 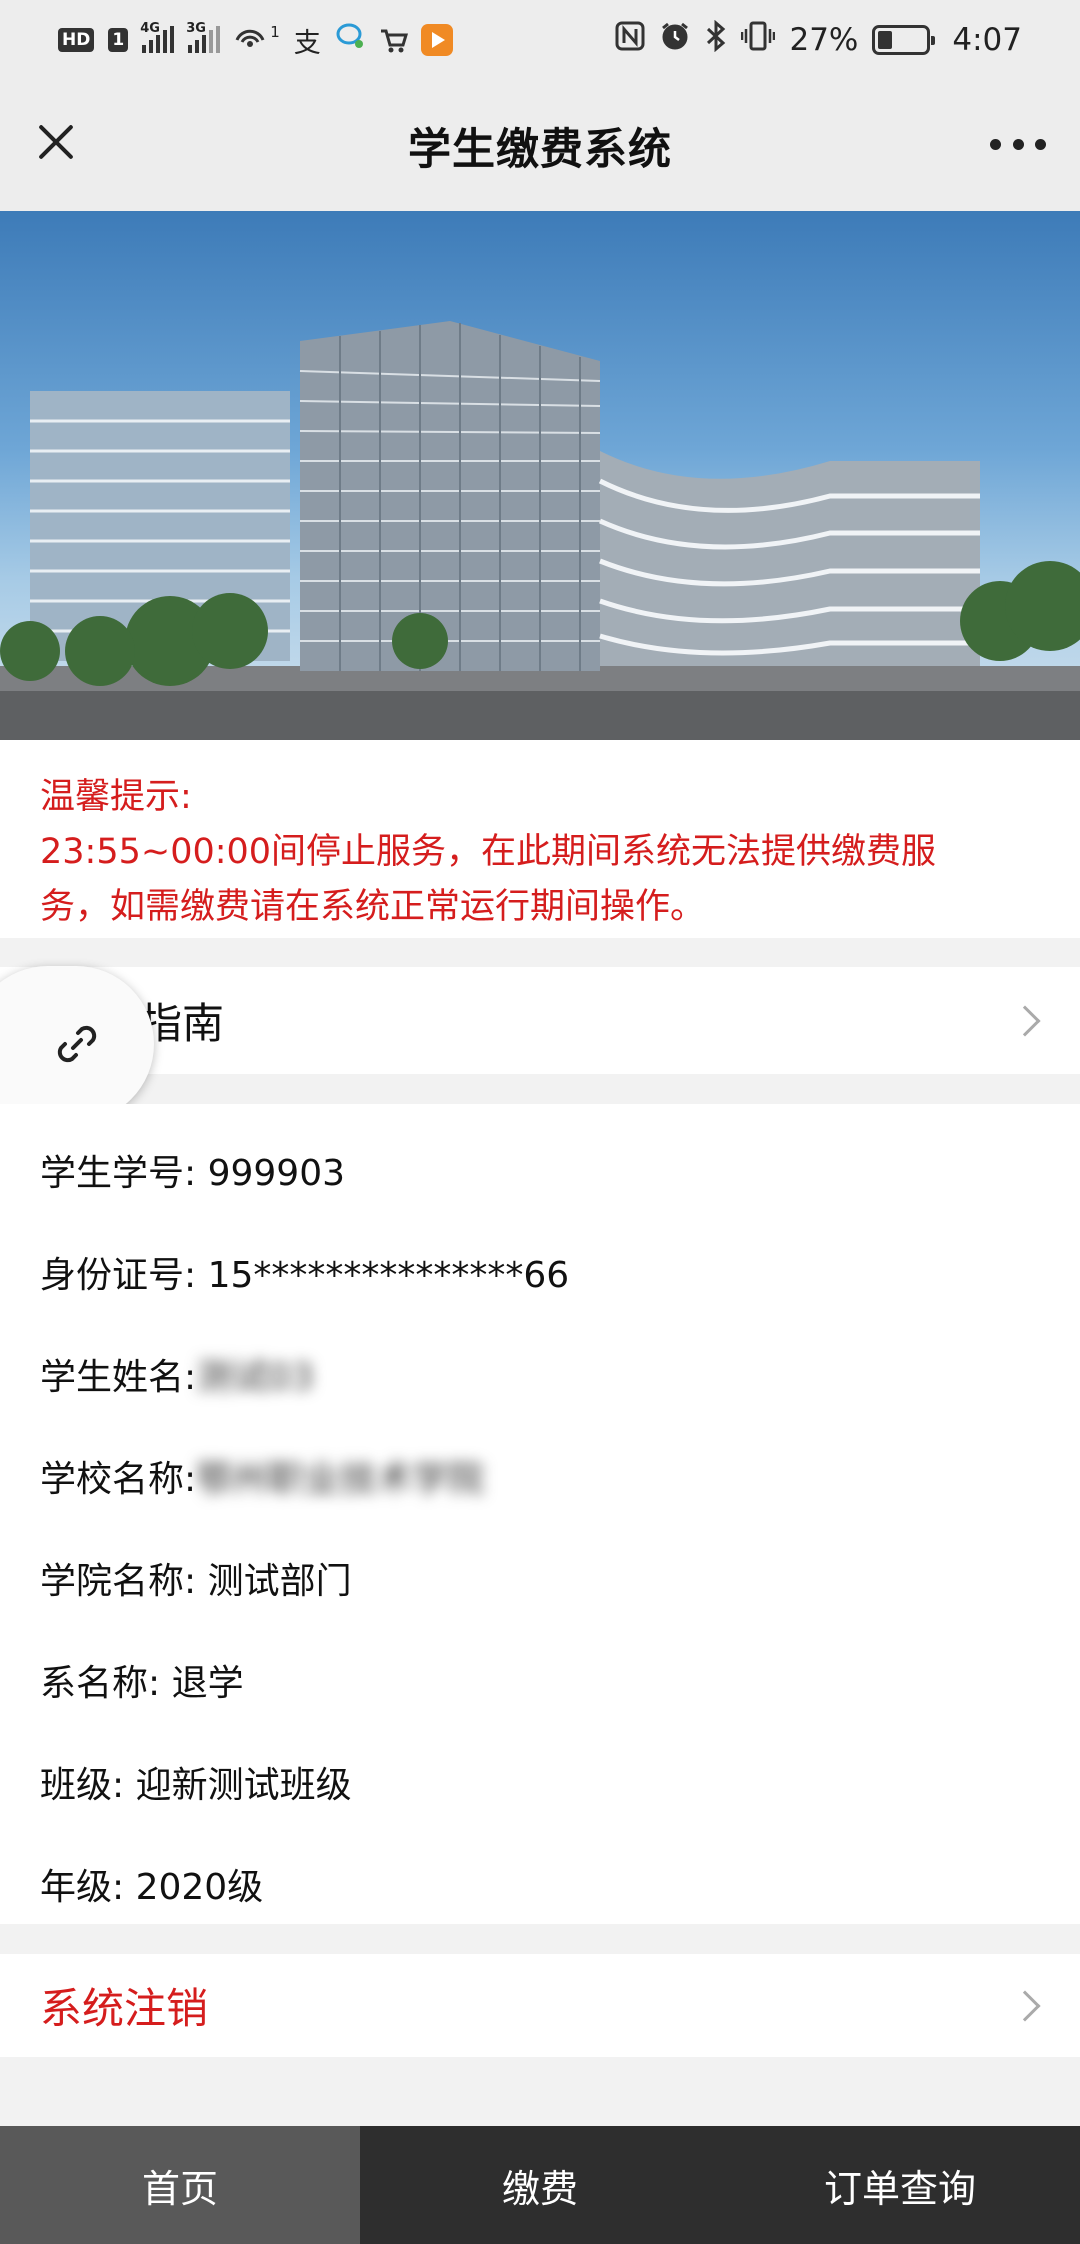 I want to click on bottom-tab-bar: 首页 缴费 订单查询, so click(x=540, y=2185).